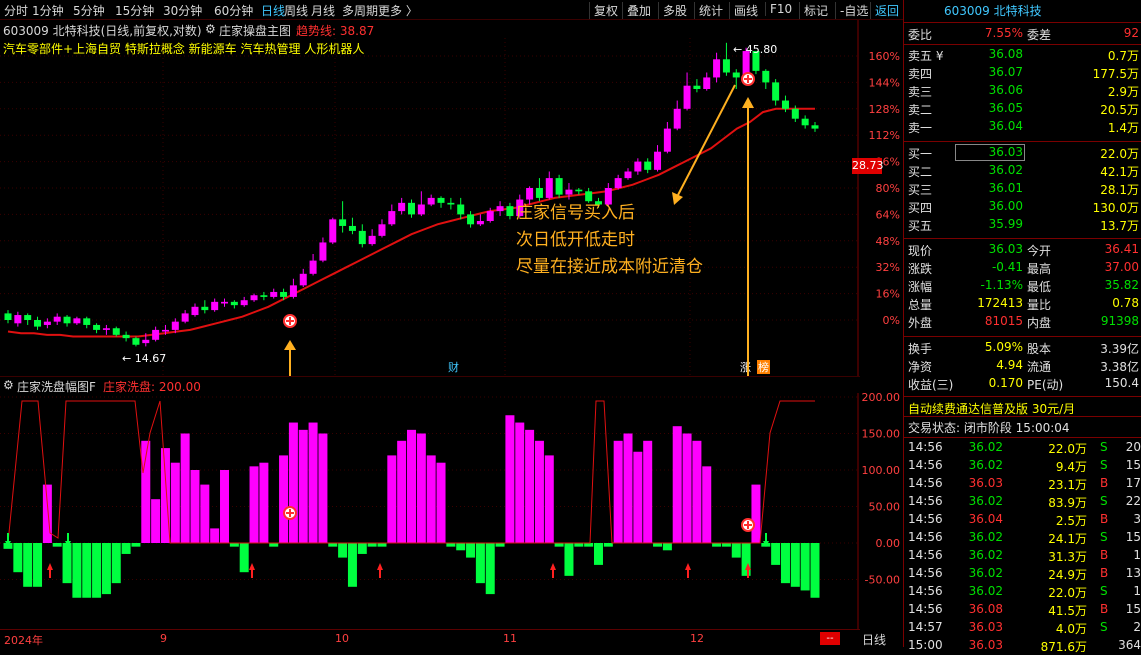  Describe the element at coordinates (1104, 591) in the screenshot. I see `tick-side: S` at that location.